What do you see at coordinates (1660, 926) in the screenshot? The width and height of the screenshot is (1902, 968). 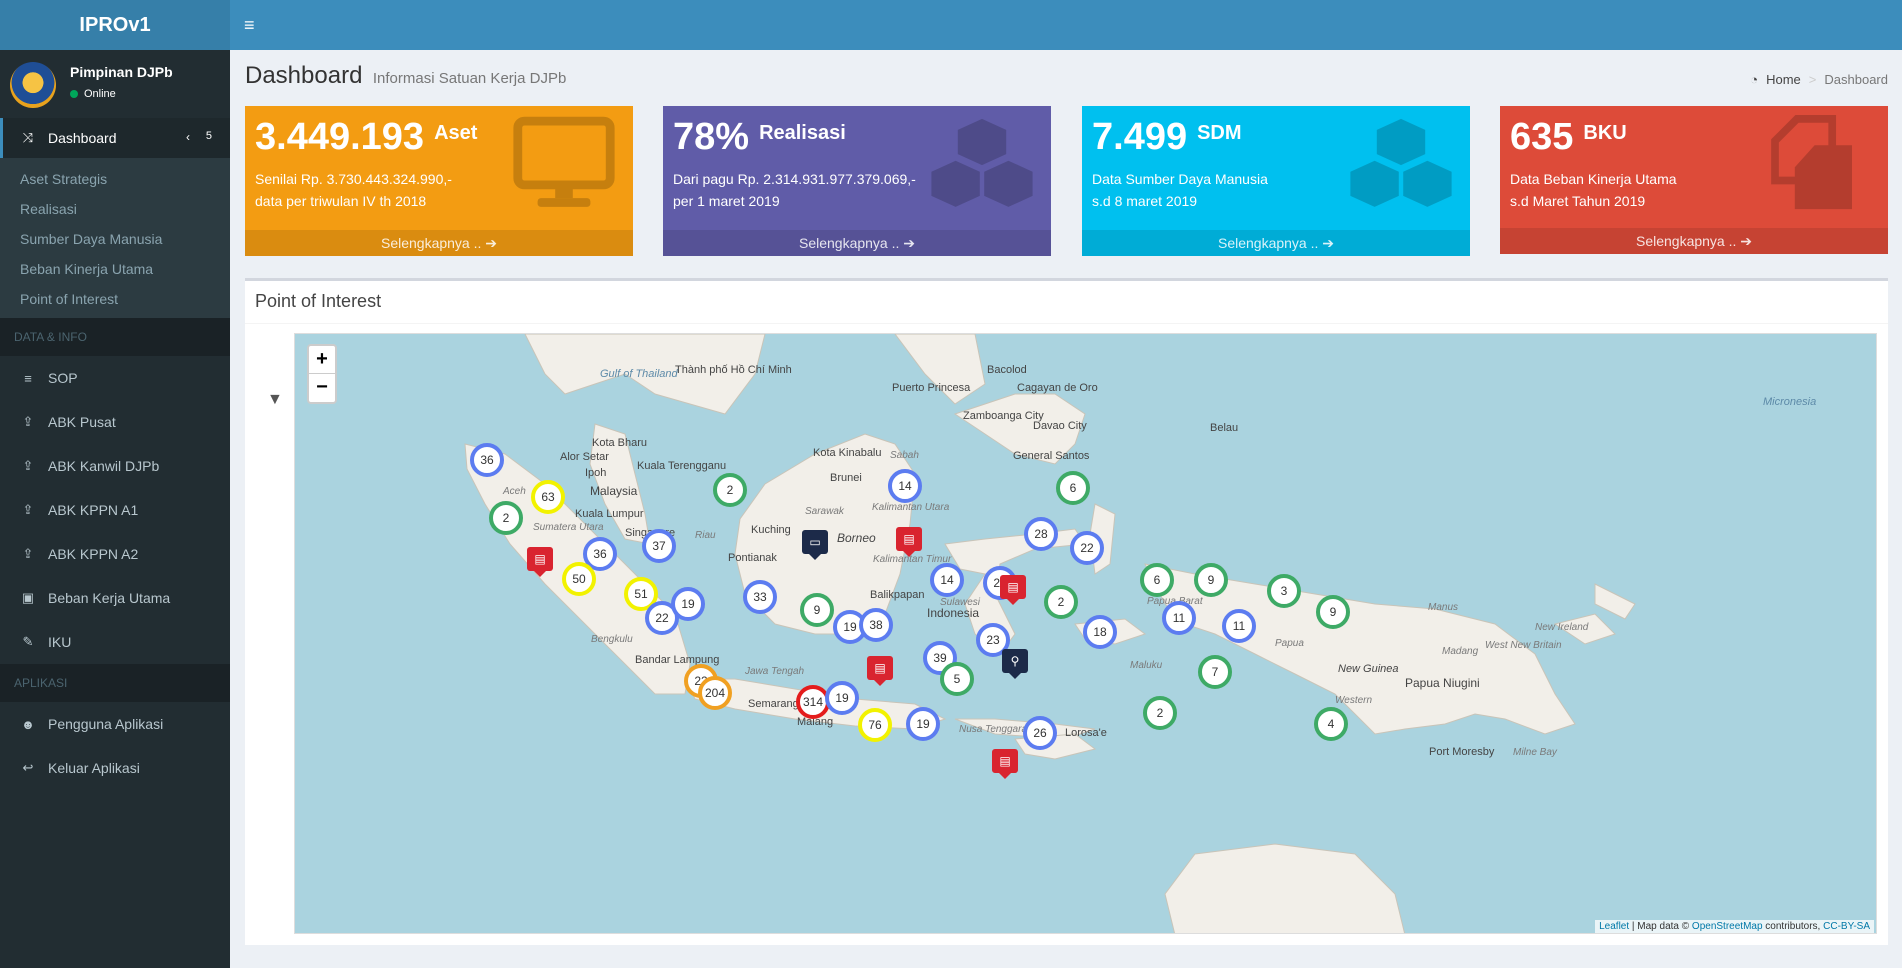 I see `attribution-text: | Map data ©` at bounding box center [1660, 926].